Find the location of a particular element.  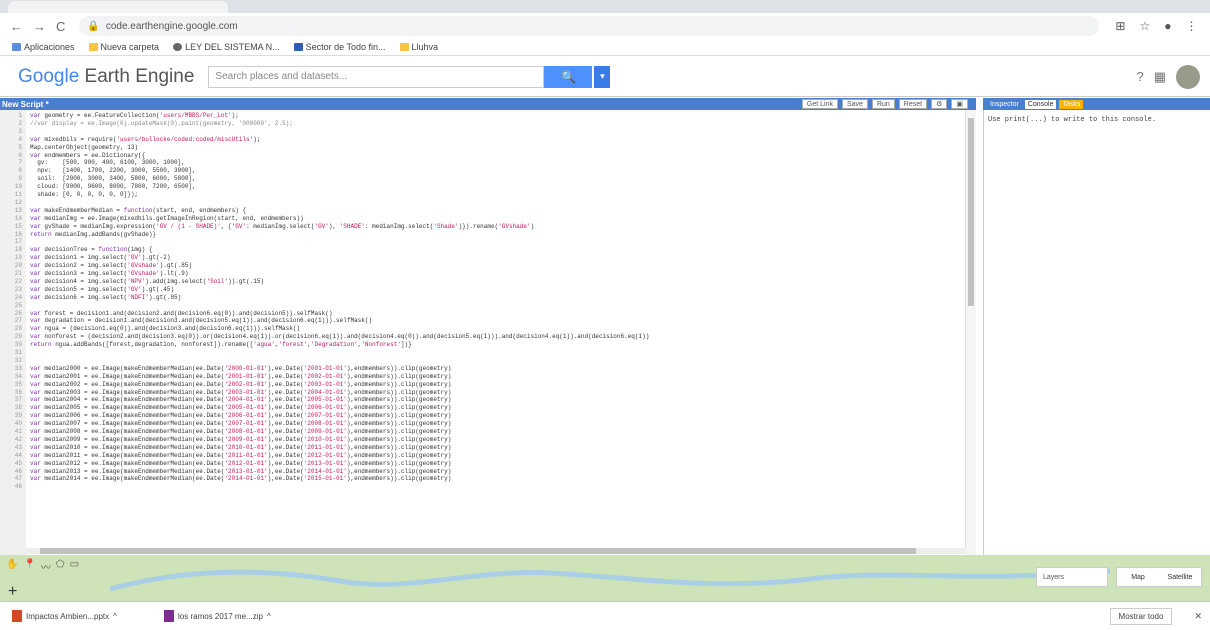

code-line: 3 is located at coordinates (15, 132).